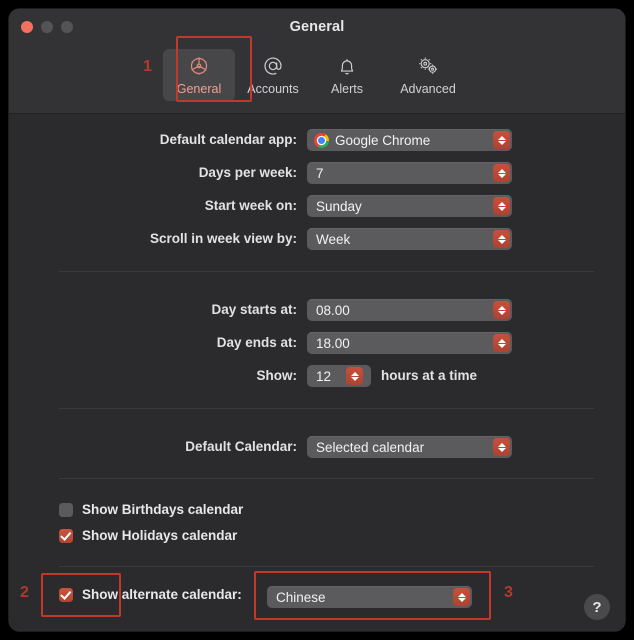 Image resolution: width=634 pixels, height=640 pixels. What do you see at coordinates (66, 509) in the screenshot?
I see `checkbox-unchecked-icon` at bounding box center [66, 509].